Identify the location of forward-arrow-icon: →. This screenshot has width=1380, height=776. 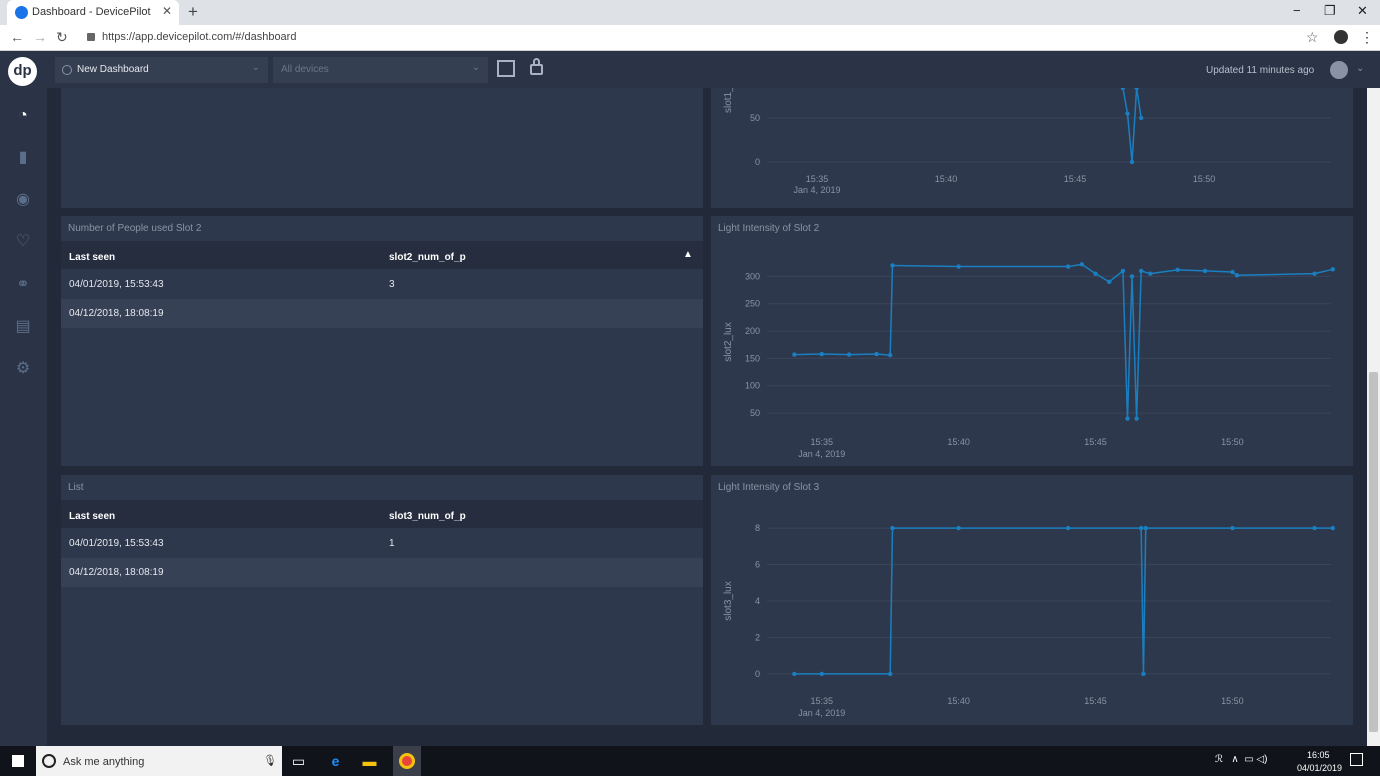
(40, 37).